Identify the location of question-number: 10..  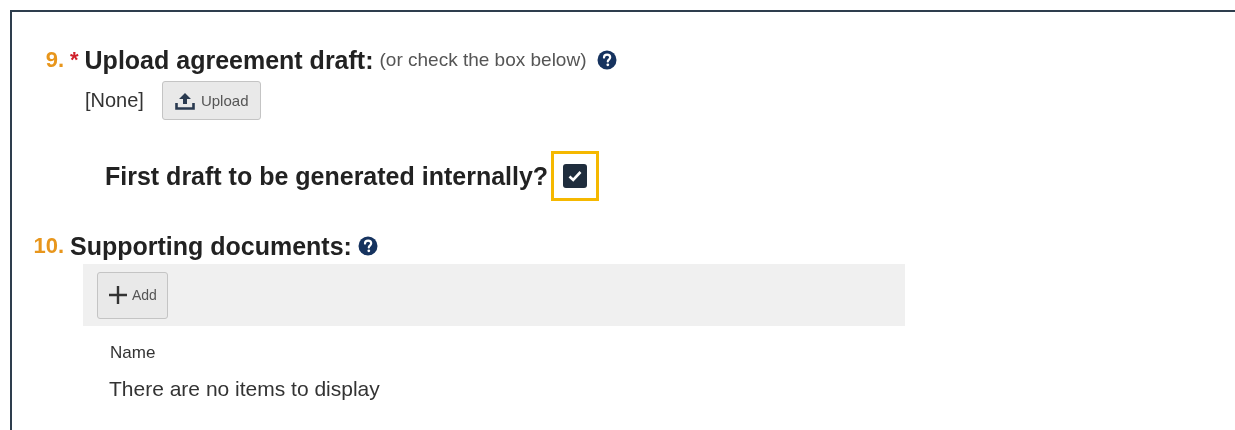
(48, 246).